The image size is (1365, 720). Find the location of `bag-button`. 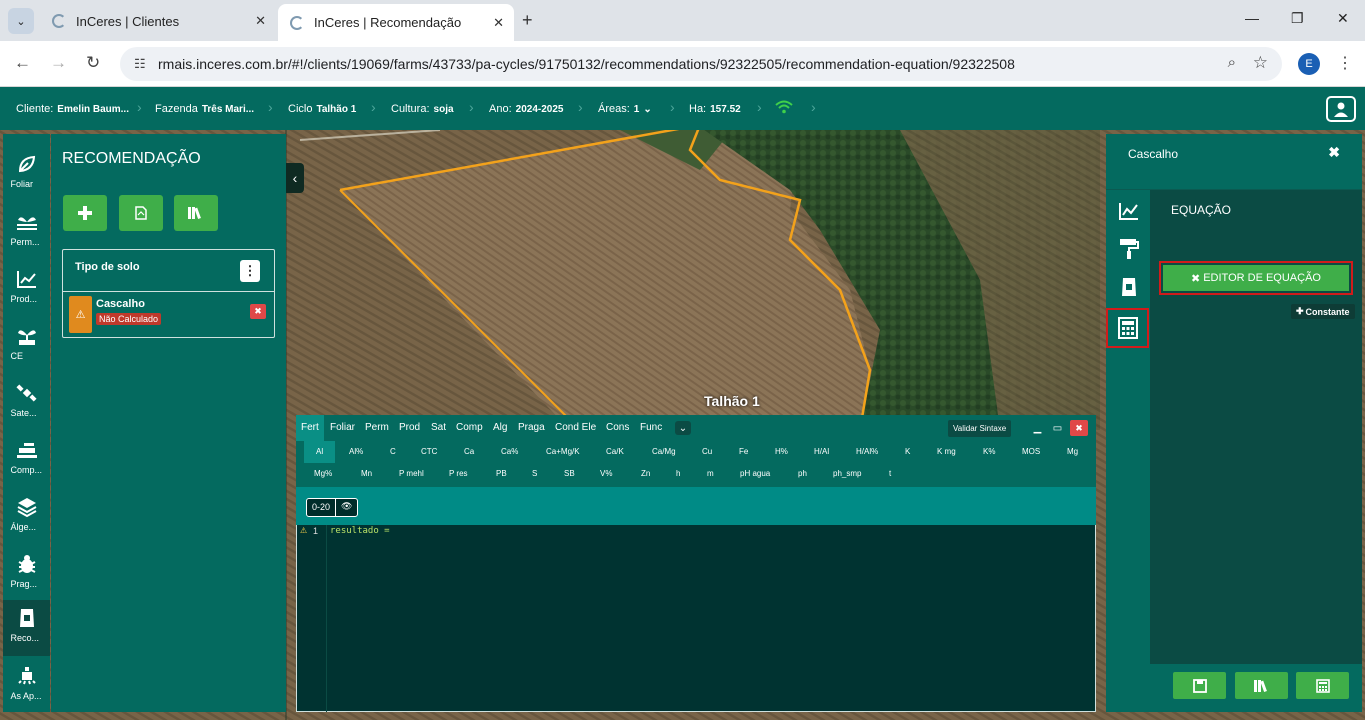

bag-button is located at coordinates (1129, 287).